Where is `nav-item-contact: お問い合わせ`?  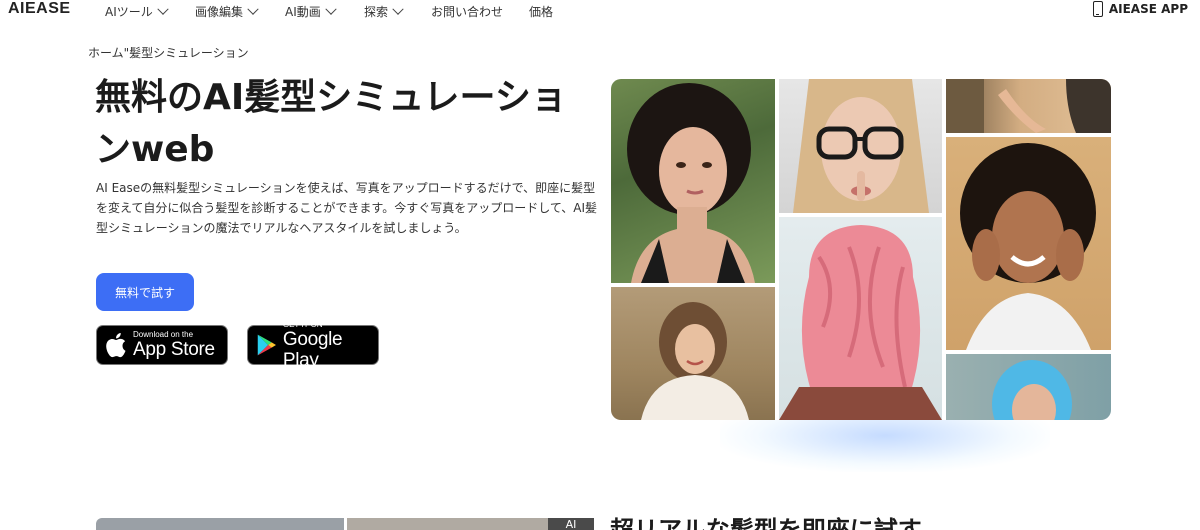 nav-item-contact: お問い合わせ is located at coordinates (467, 11).